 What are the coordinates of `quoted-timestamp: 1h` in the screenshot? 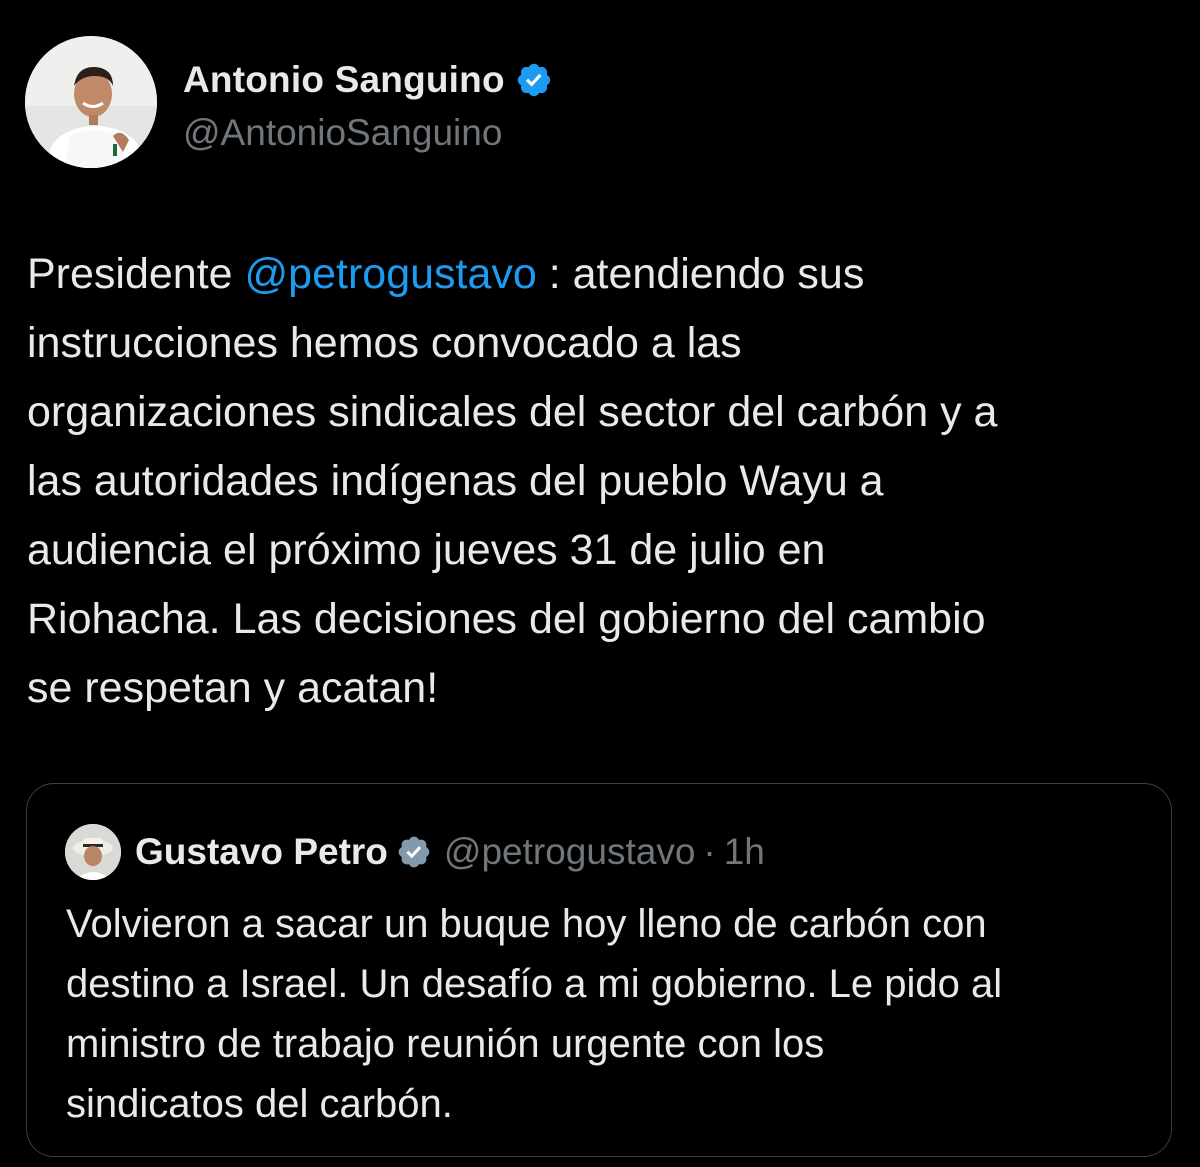 It's located at (744, 851).